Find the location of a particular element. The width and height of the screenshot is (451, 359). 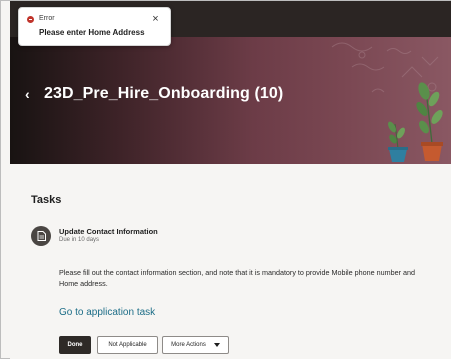

more-actions-button: More Actions is located at coordinates (195, 345).